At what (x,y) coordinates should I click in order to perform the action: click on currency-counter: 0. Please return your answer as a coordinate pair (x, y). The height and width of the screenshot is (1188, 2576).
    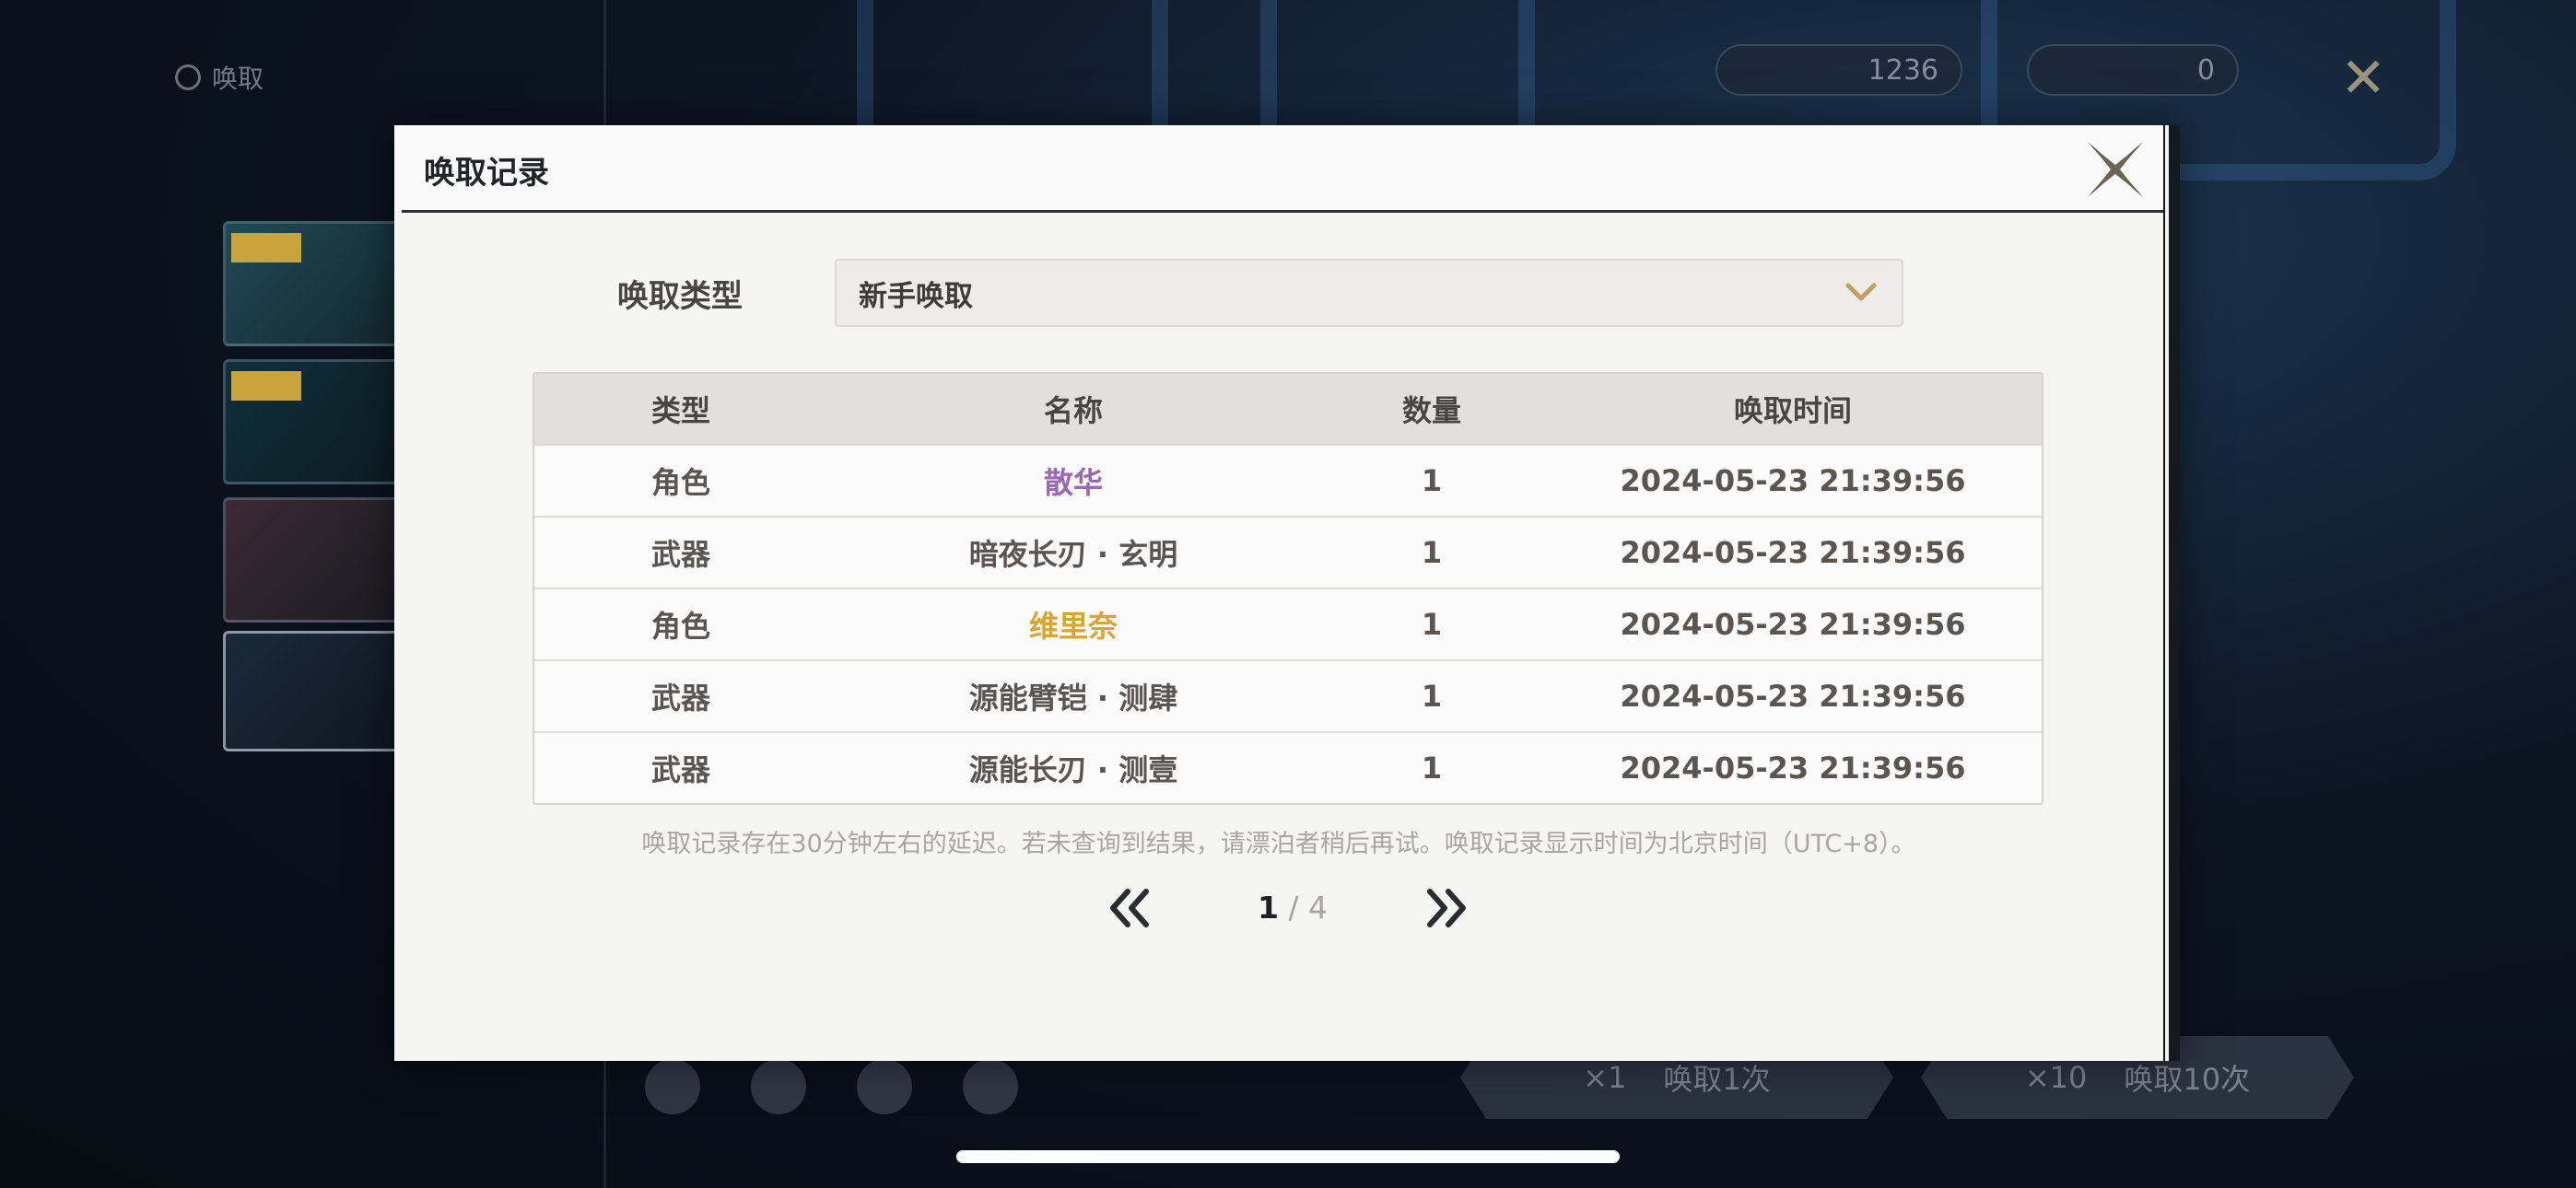
    Looking at the image, I should click on (2133, 70).